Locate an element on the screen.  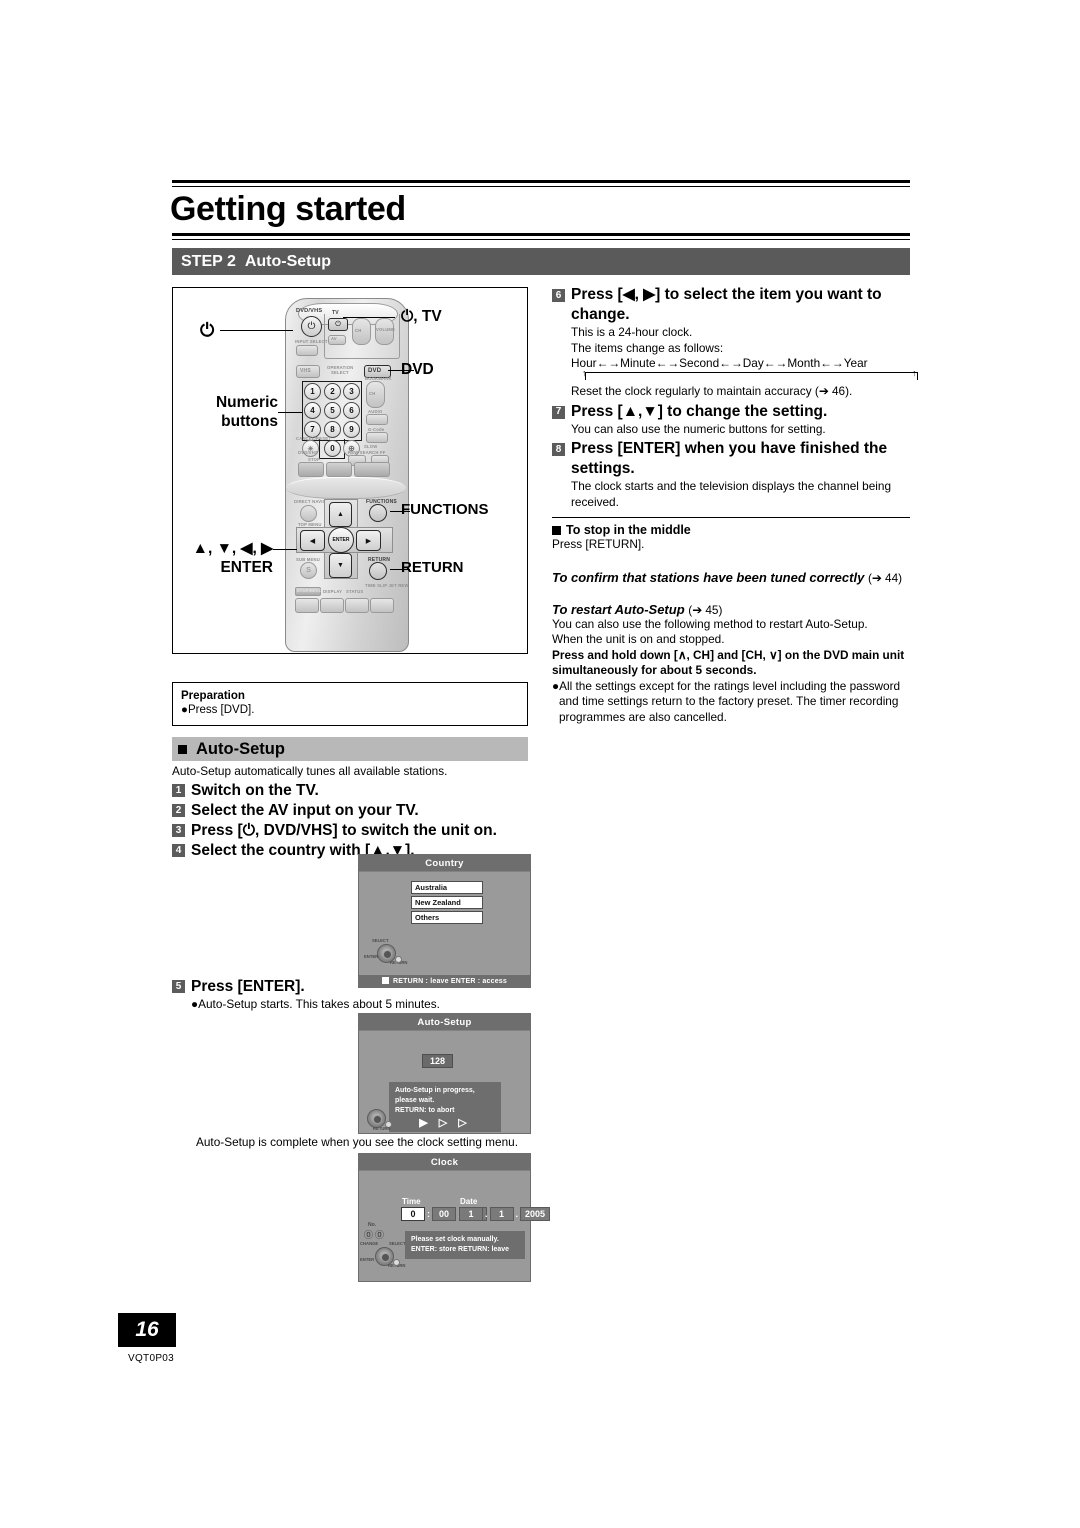
clock-message-line1: Please set clock manually. is located at coordinates (455, 1239).